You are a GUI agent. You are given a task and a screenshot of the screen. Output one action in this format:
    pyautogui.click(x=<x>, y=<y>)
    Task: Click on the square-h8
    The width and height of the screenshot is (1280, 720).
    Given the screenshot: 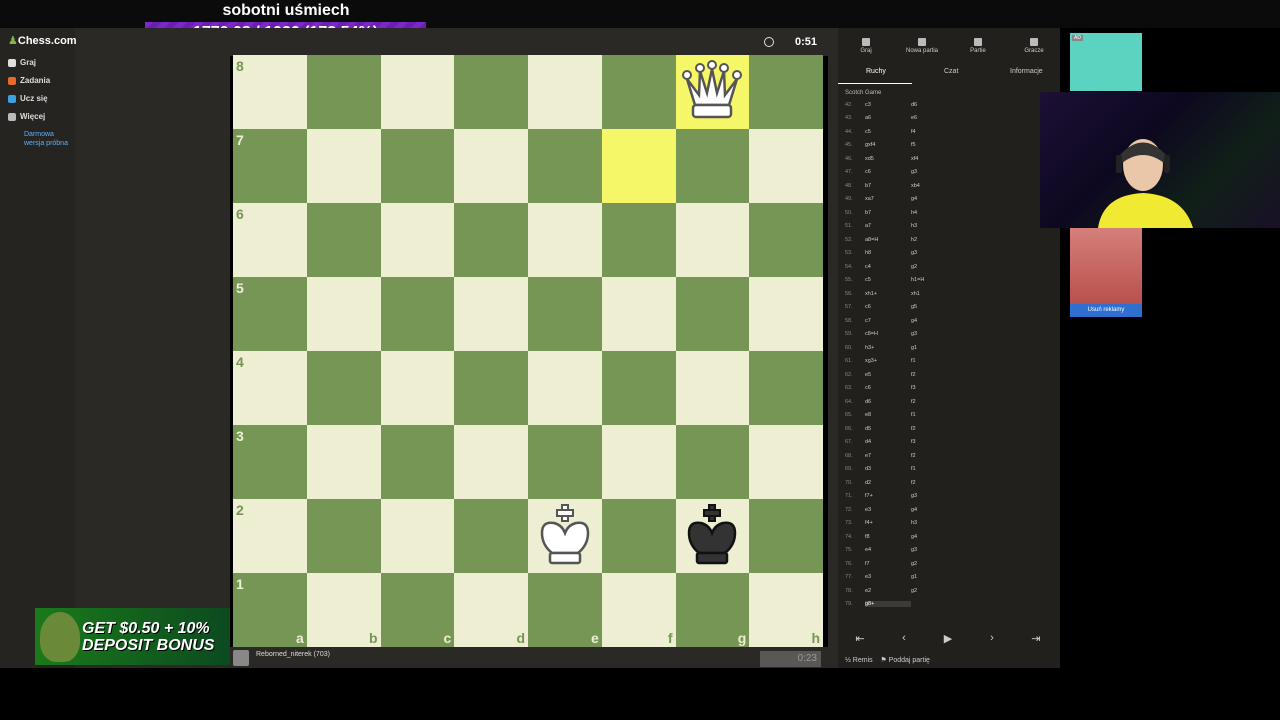 What is the action you would take?
    pyautogui.click(x=786, y=92)
    